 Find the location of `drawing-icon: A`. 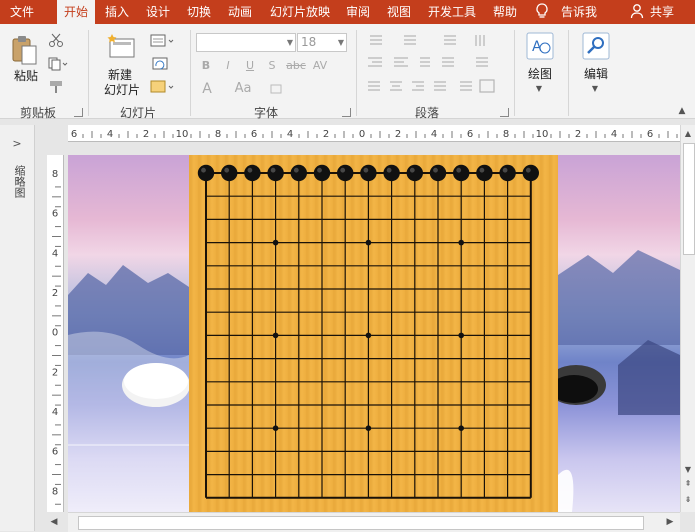

drawing-icon: A is located at coordinates (540, 46).